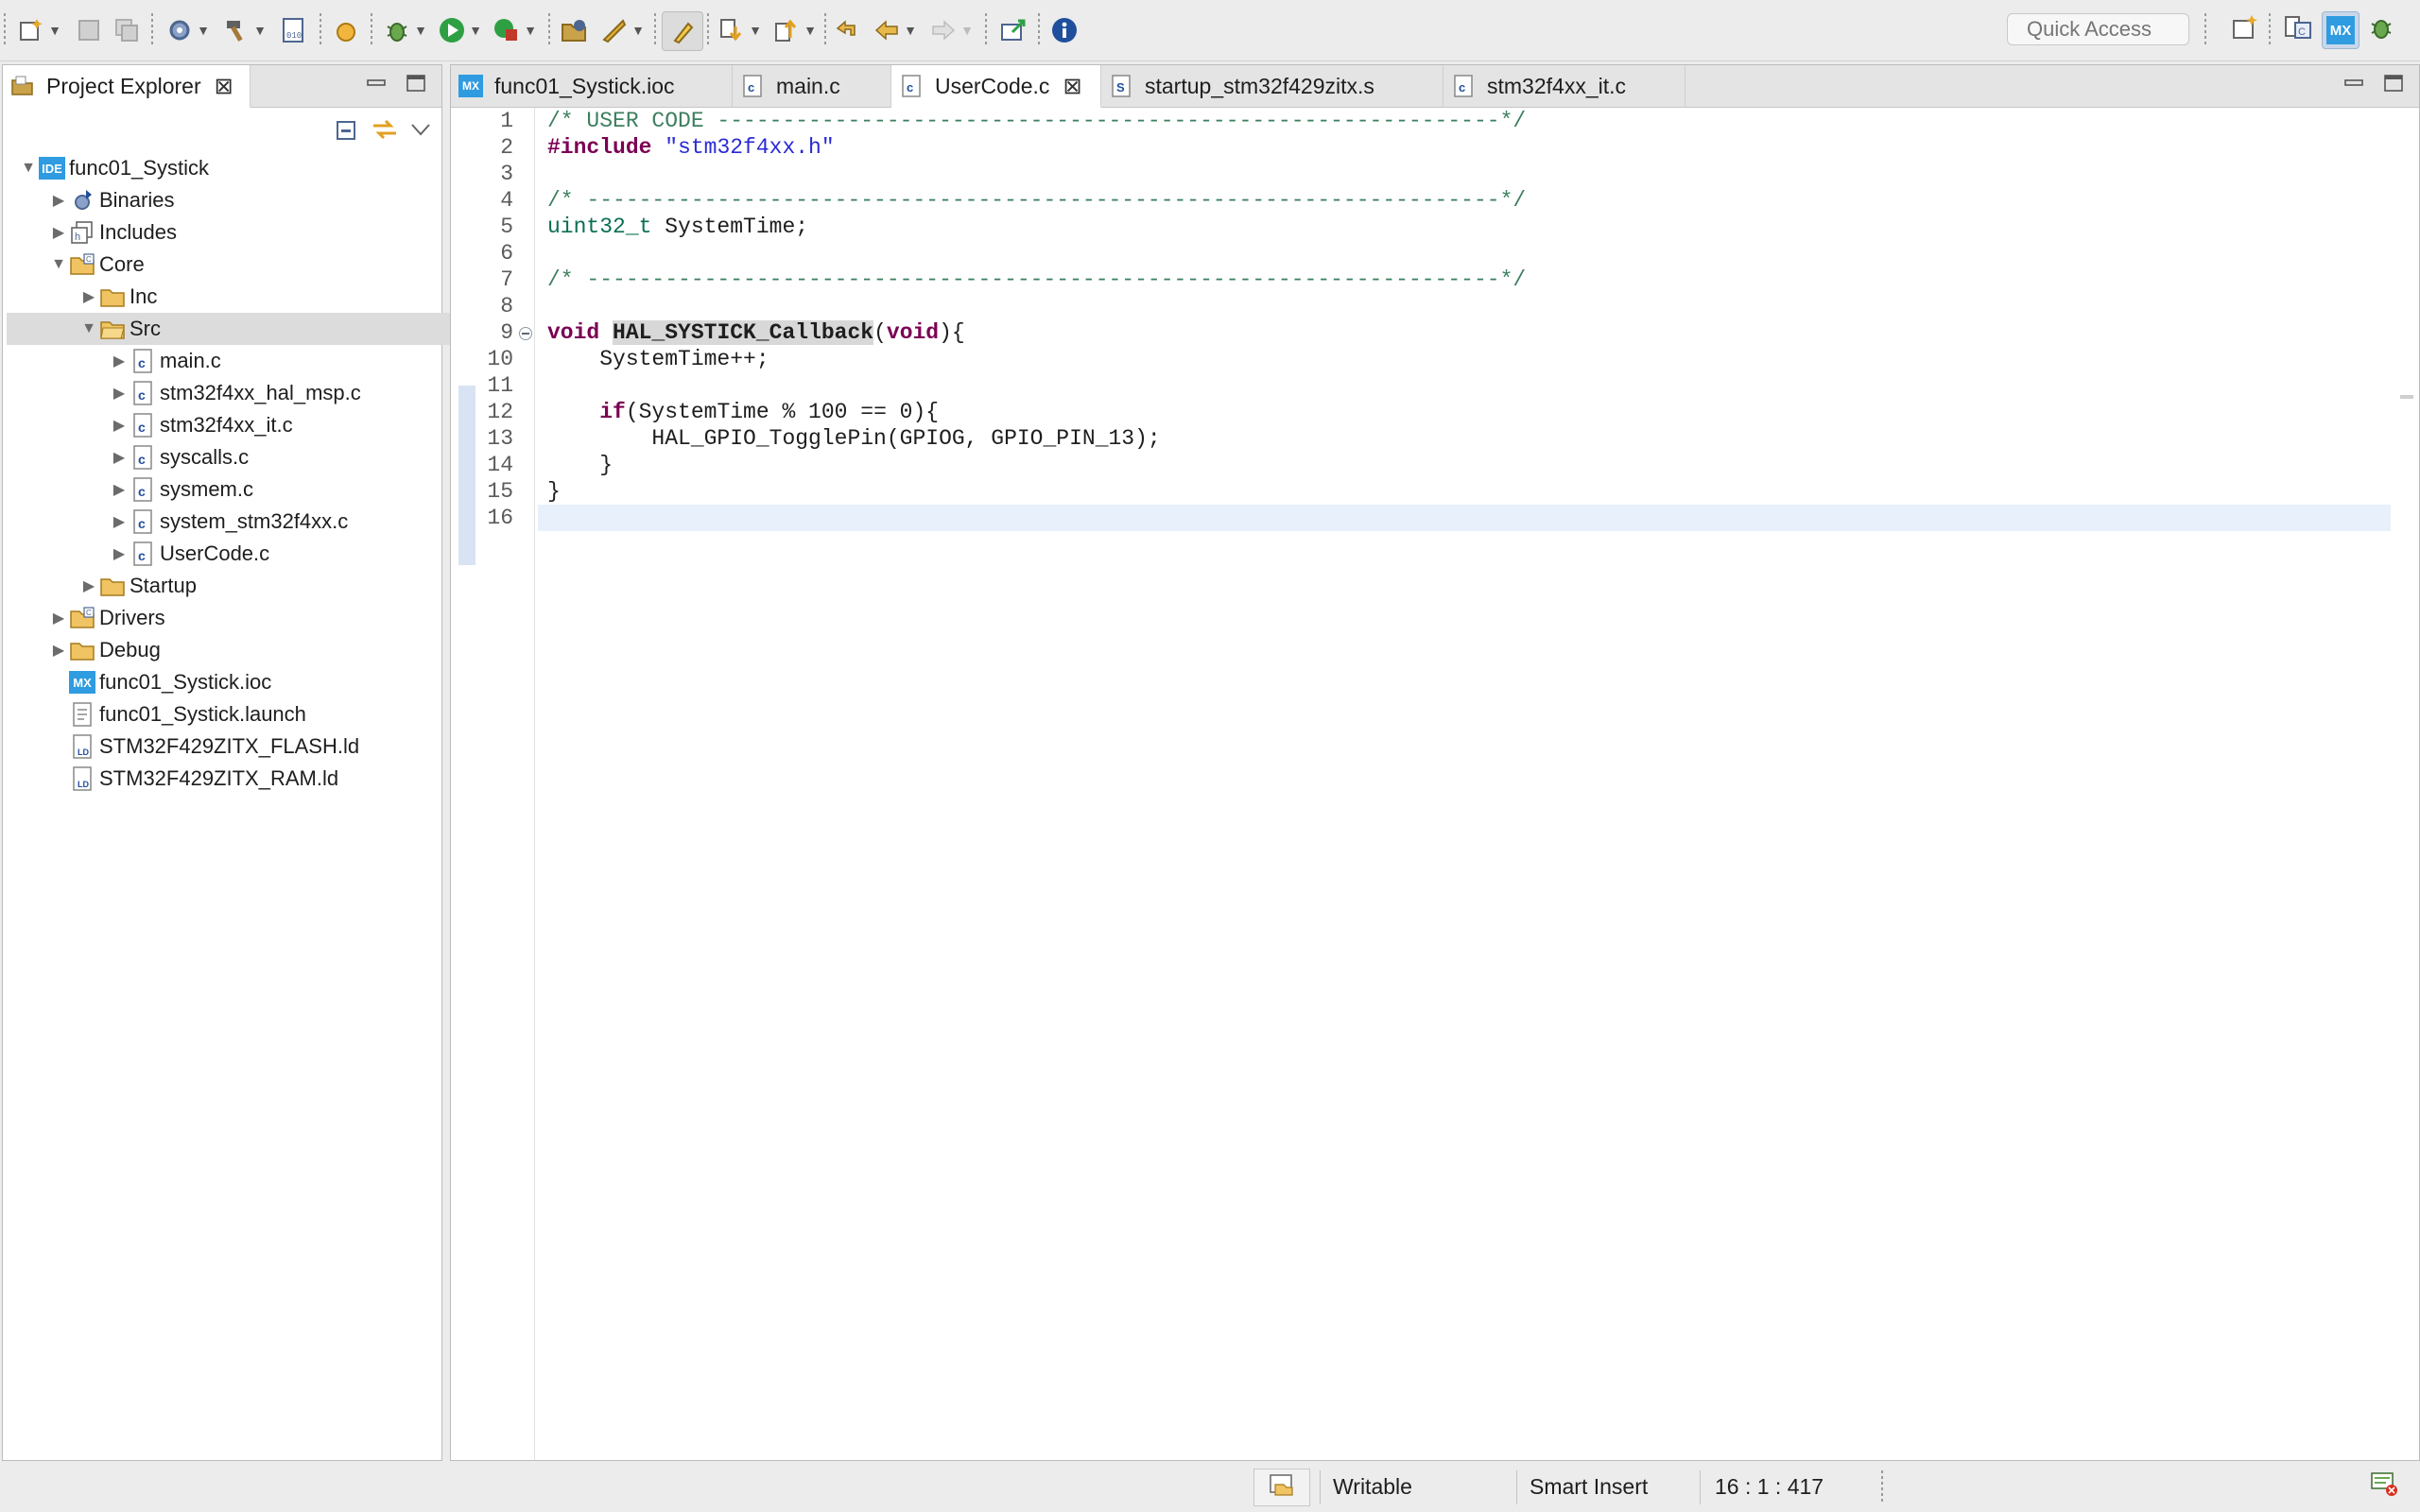 The image size is (2420, 1512). I want to click on tree-item-includes: ▶ h Includes, so click(243, 232).